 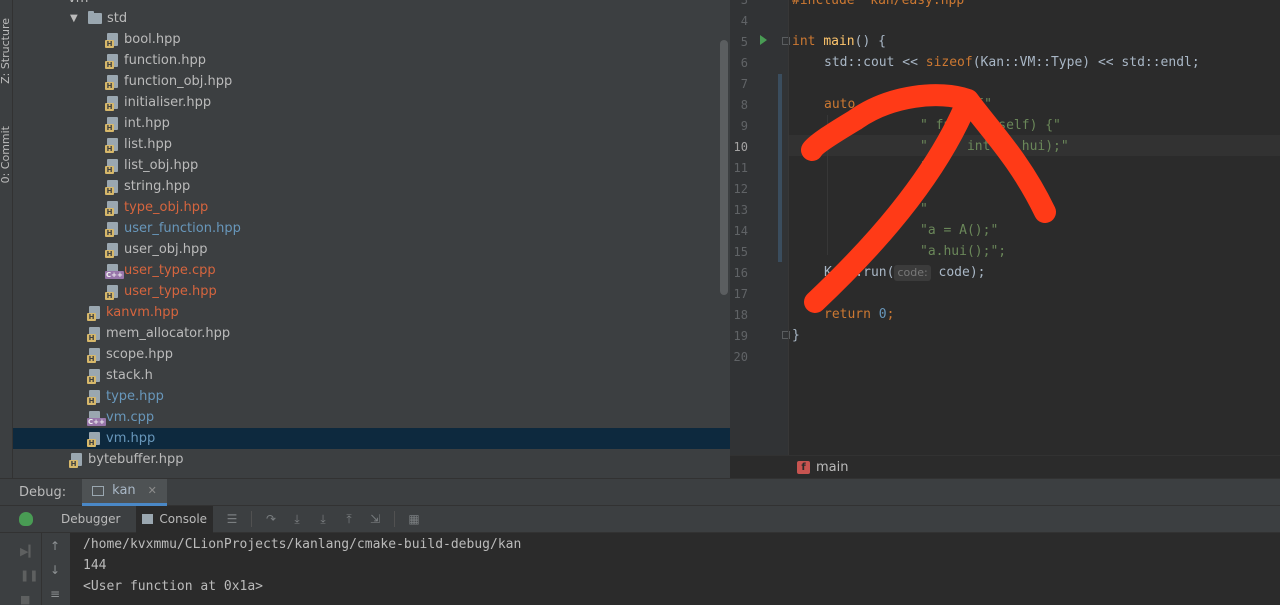 I want to click on step-into-icon: ⤓, so click(x=297, y=519).